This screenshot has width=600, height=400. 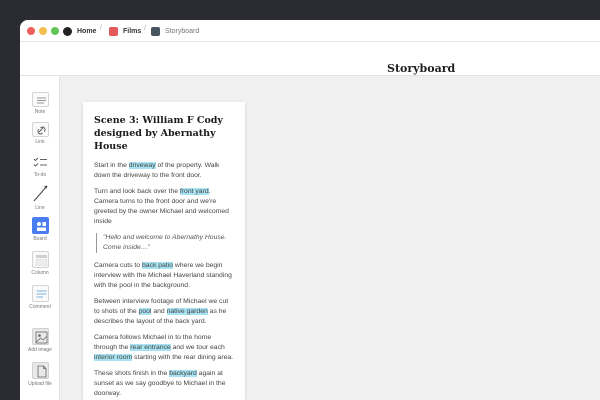 I want to click on tool-line: Line, so click(x=40, y=197).